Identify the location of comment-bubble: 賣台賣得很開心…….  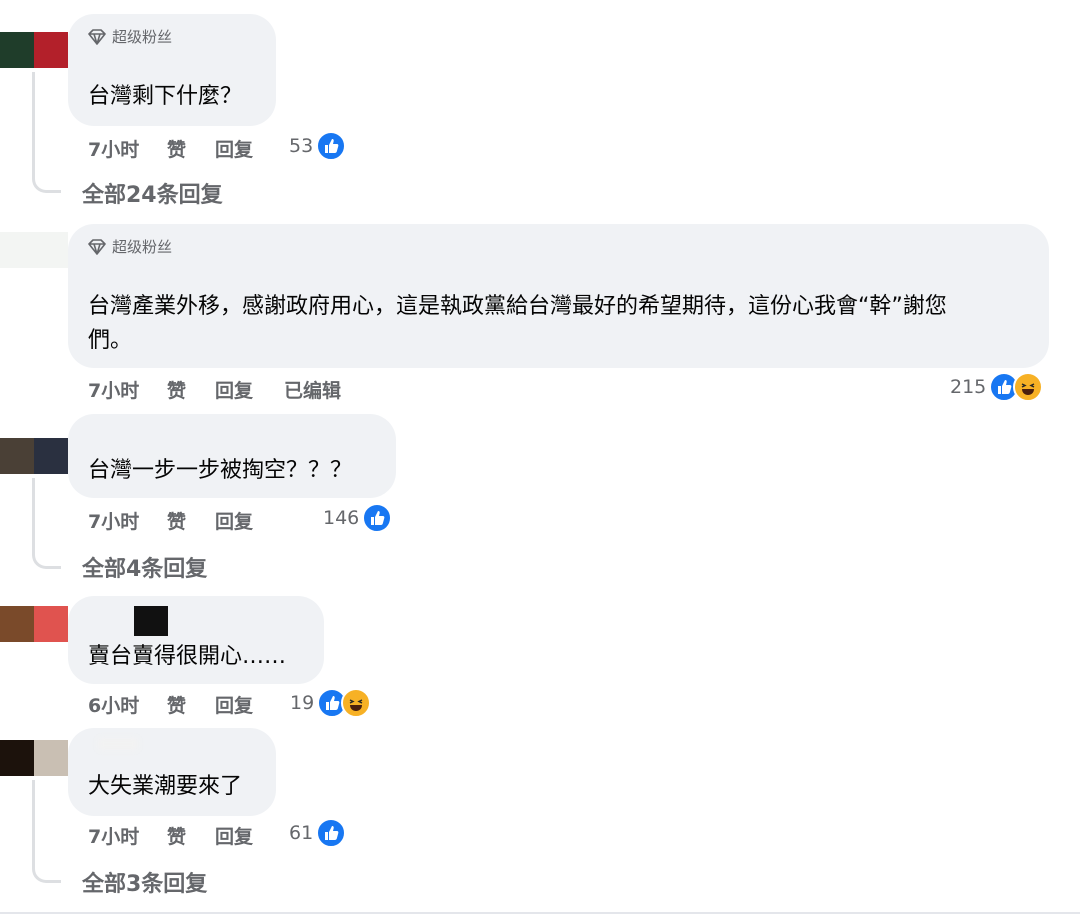
(196, 640).